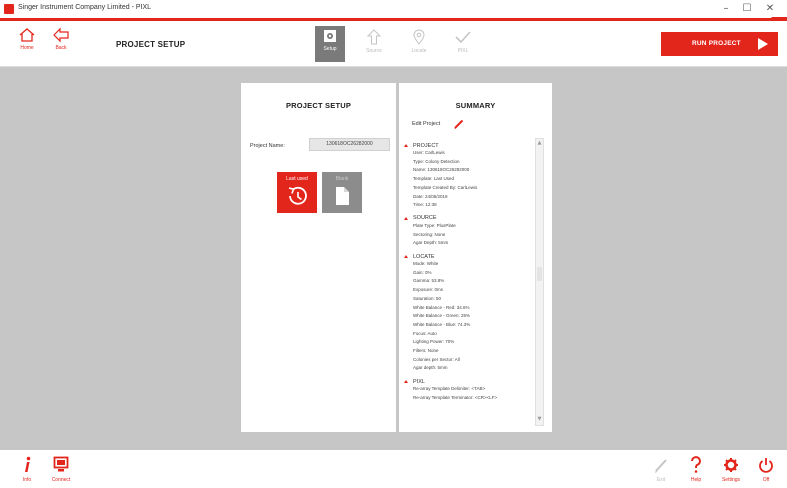 The width and height of the screenshot is (787, 488). What do you see at coordinates (330, 44) in the screenshot?
I see `step-setup: Setup` at bounding box center [330, 44].